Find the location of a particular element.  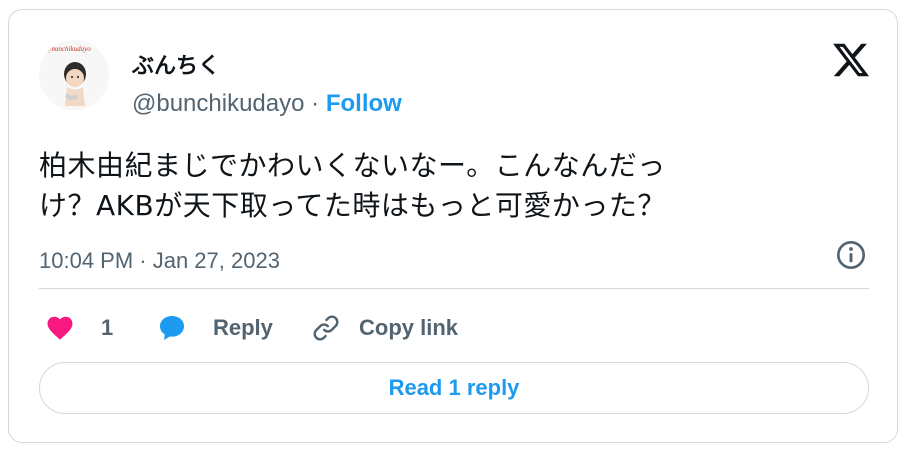

like-count: 1 is located at coordinates (107, 327).